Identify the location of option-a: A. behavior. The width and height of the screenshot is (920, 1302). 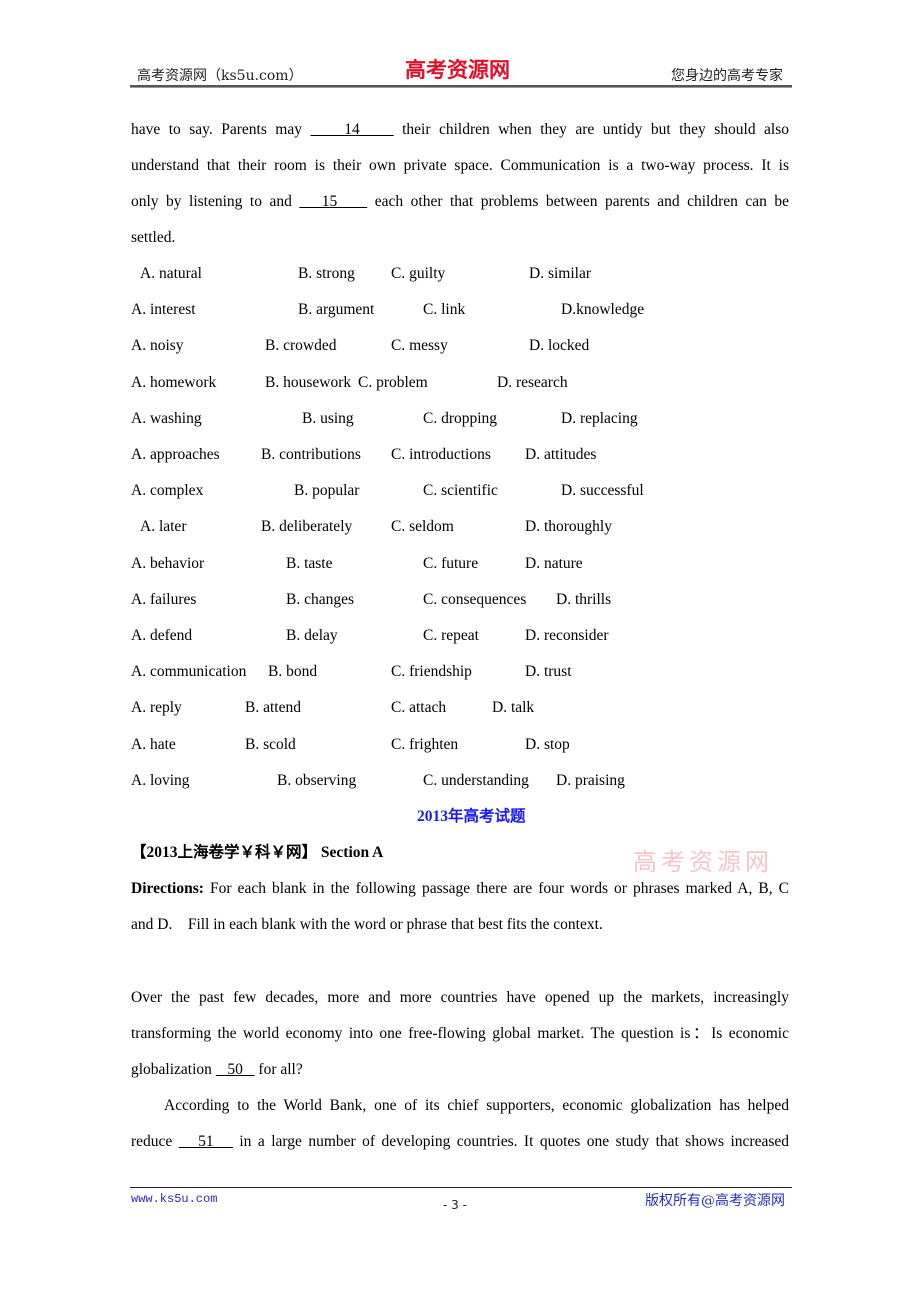
(168, 563).